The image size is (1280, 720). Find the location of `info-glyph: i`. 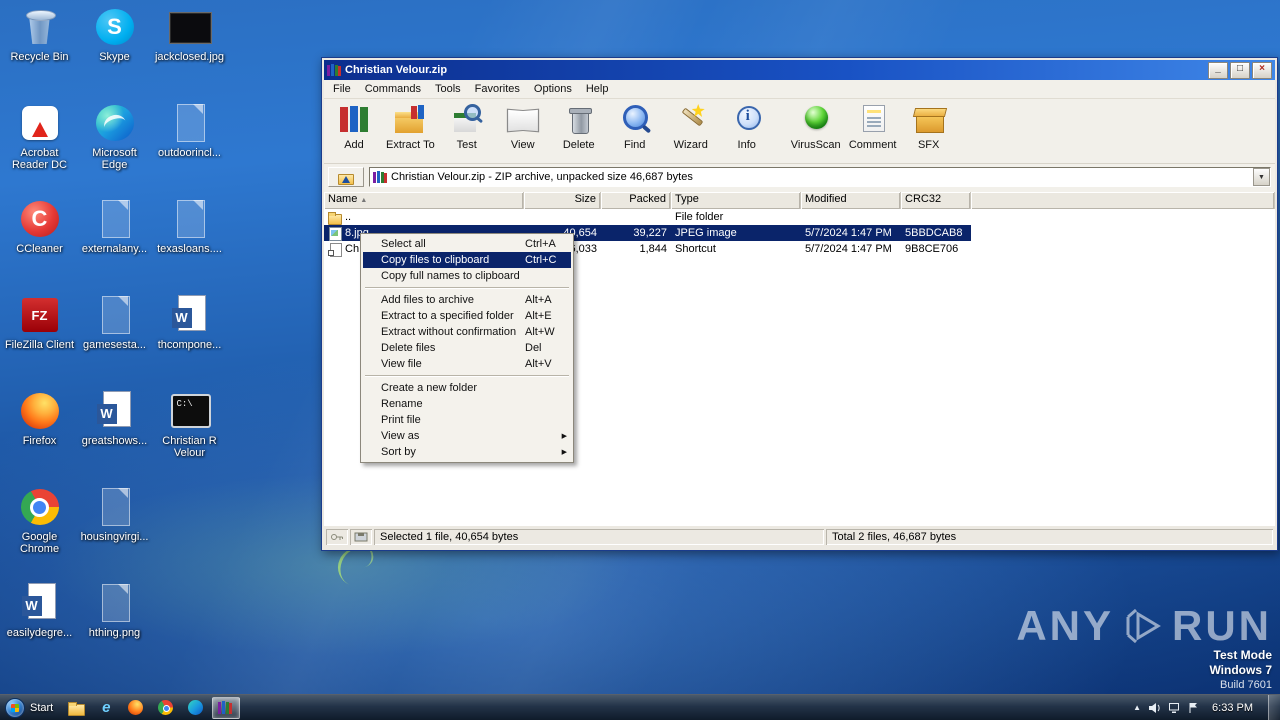

info-glyph: i is located at coordinates (747, 116).